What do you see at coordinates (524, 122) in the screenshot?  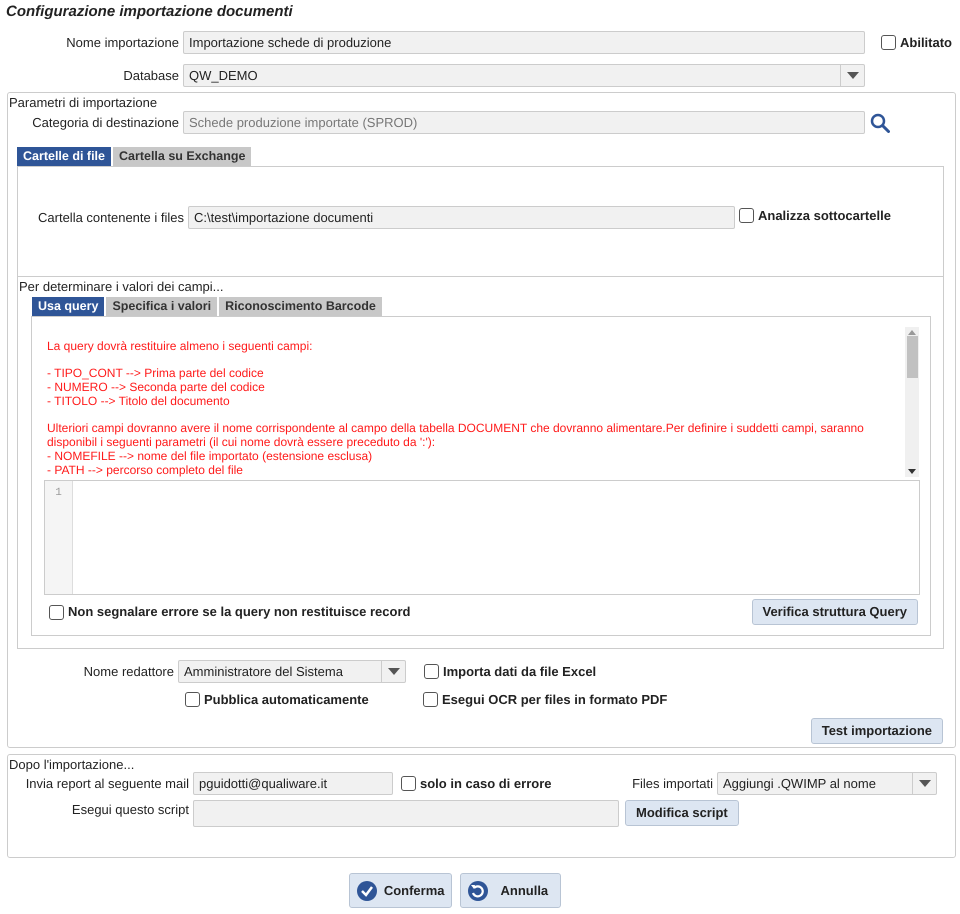 I see `text-field: Schede produzione importate (SPROD)` at bounding box center [524, 122].